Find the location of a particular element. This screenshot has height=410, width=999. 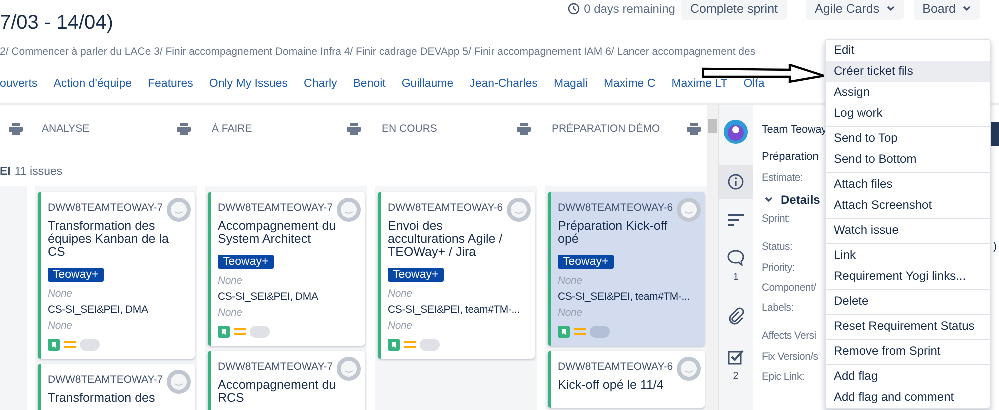

quick-filter: Olfa is located at coordinates (754, 84).